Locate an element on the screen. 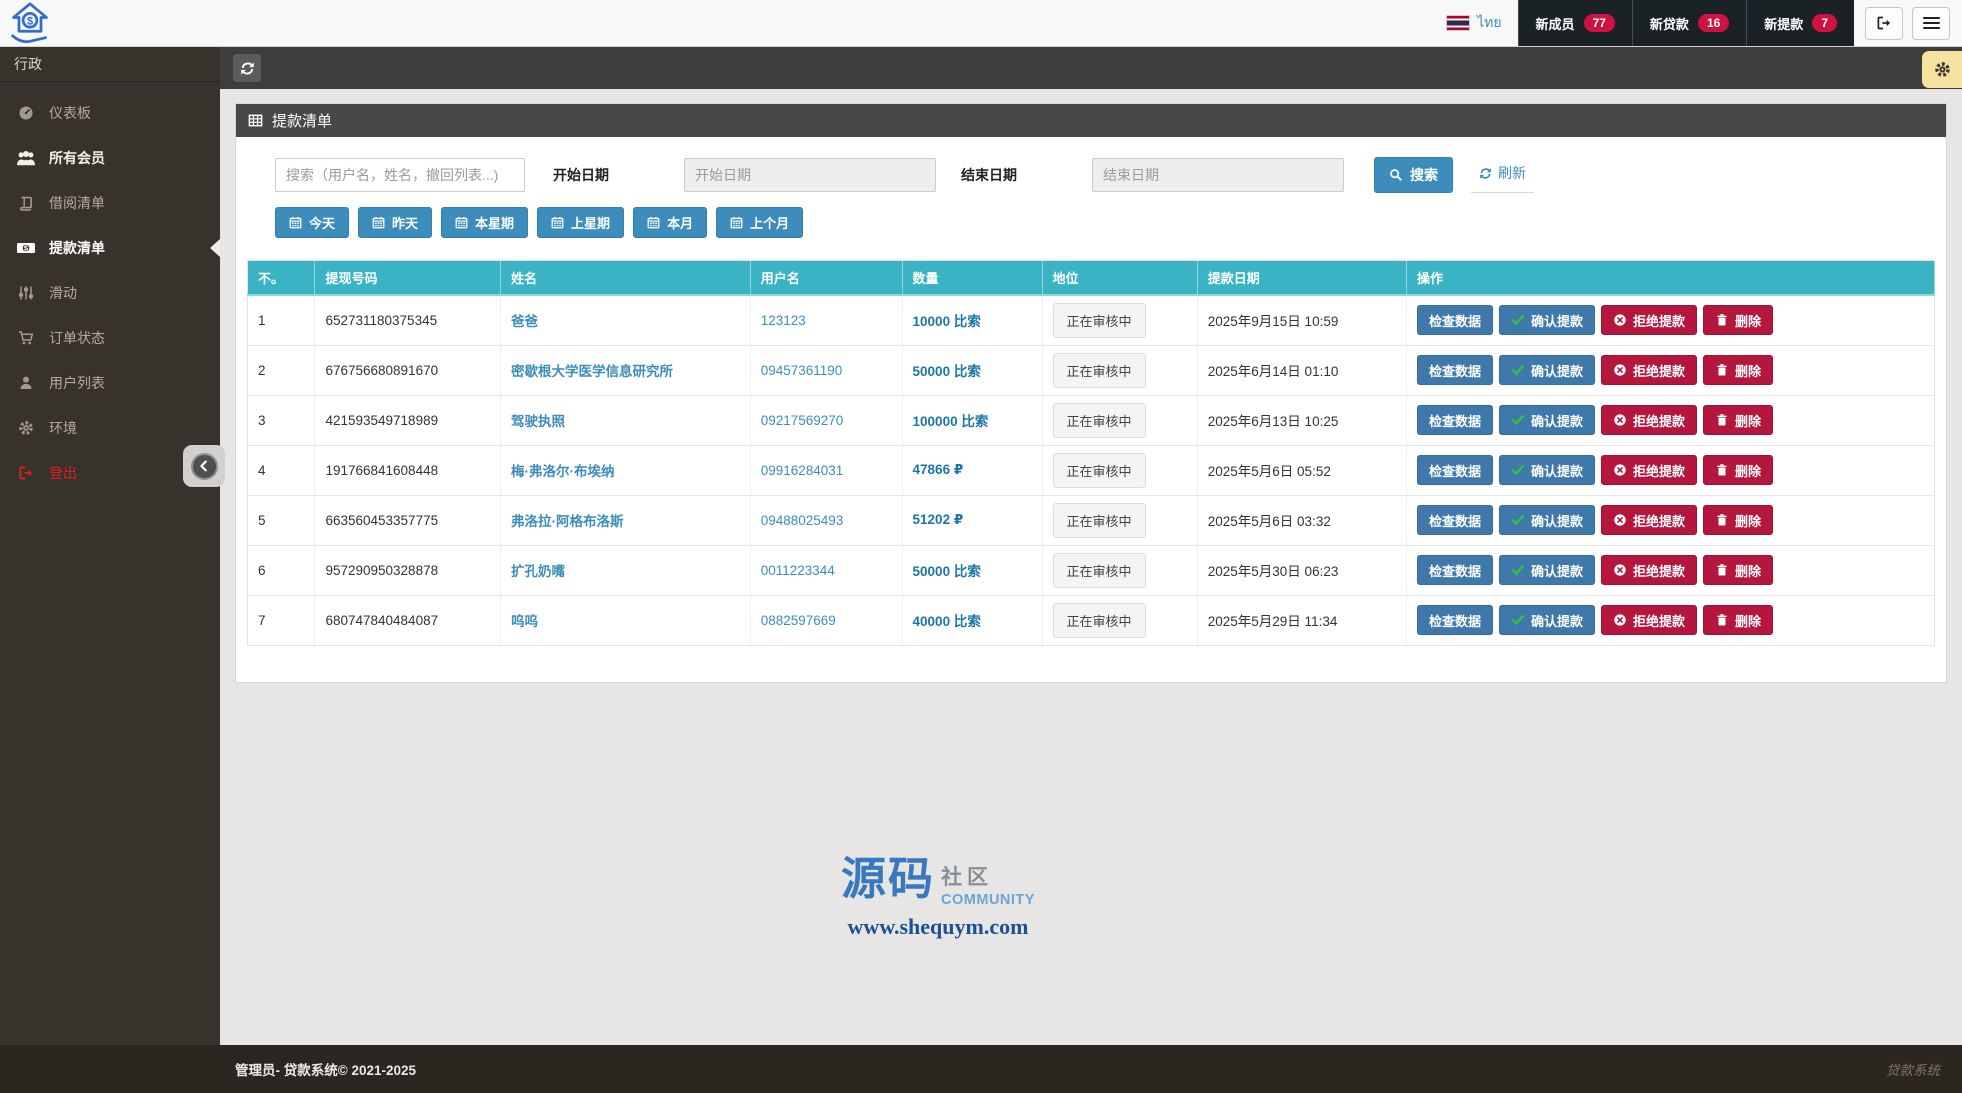  quick-date-buttons: 今天 昨天 本星期 上星期 本月 上个月 is located at coordinates (1091, 222).